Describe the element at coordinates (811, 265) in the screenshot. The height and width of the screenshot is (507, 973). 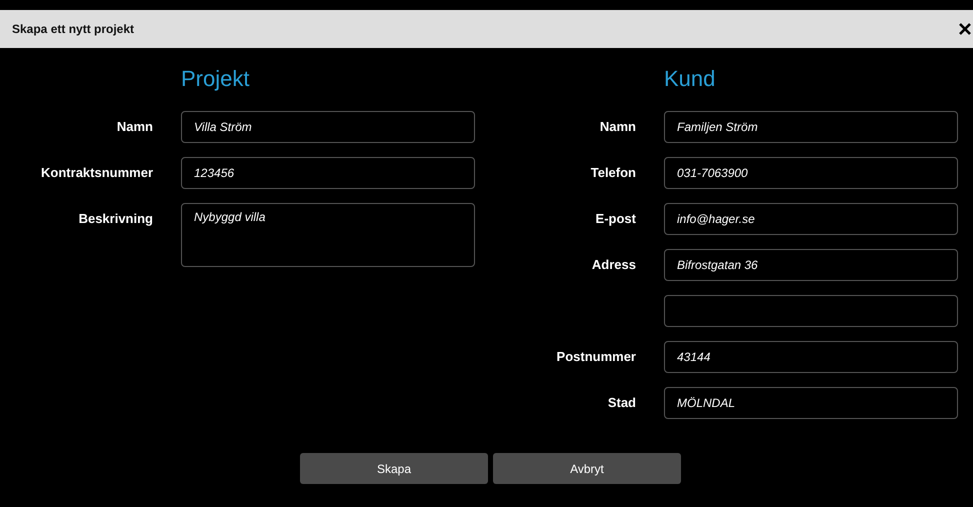
I see `input-field: Bifrostgatan 36` at that location.